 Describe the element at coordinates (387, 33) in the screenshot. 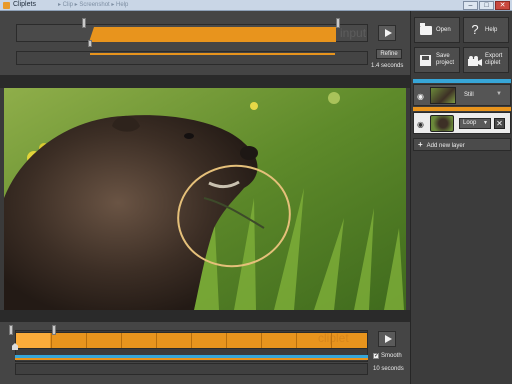

I see `play-input-button` at that location.